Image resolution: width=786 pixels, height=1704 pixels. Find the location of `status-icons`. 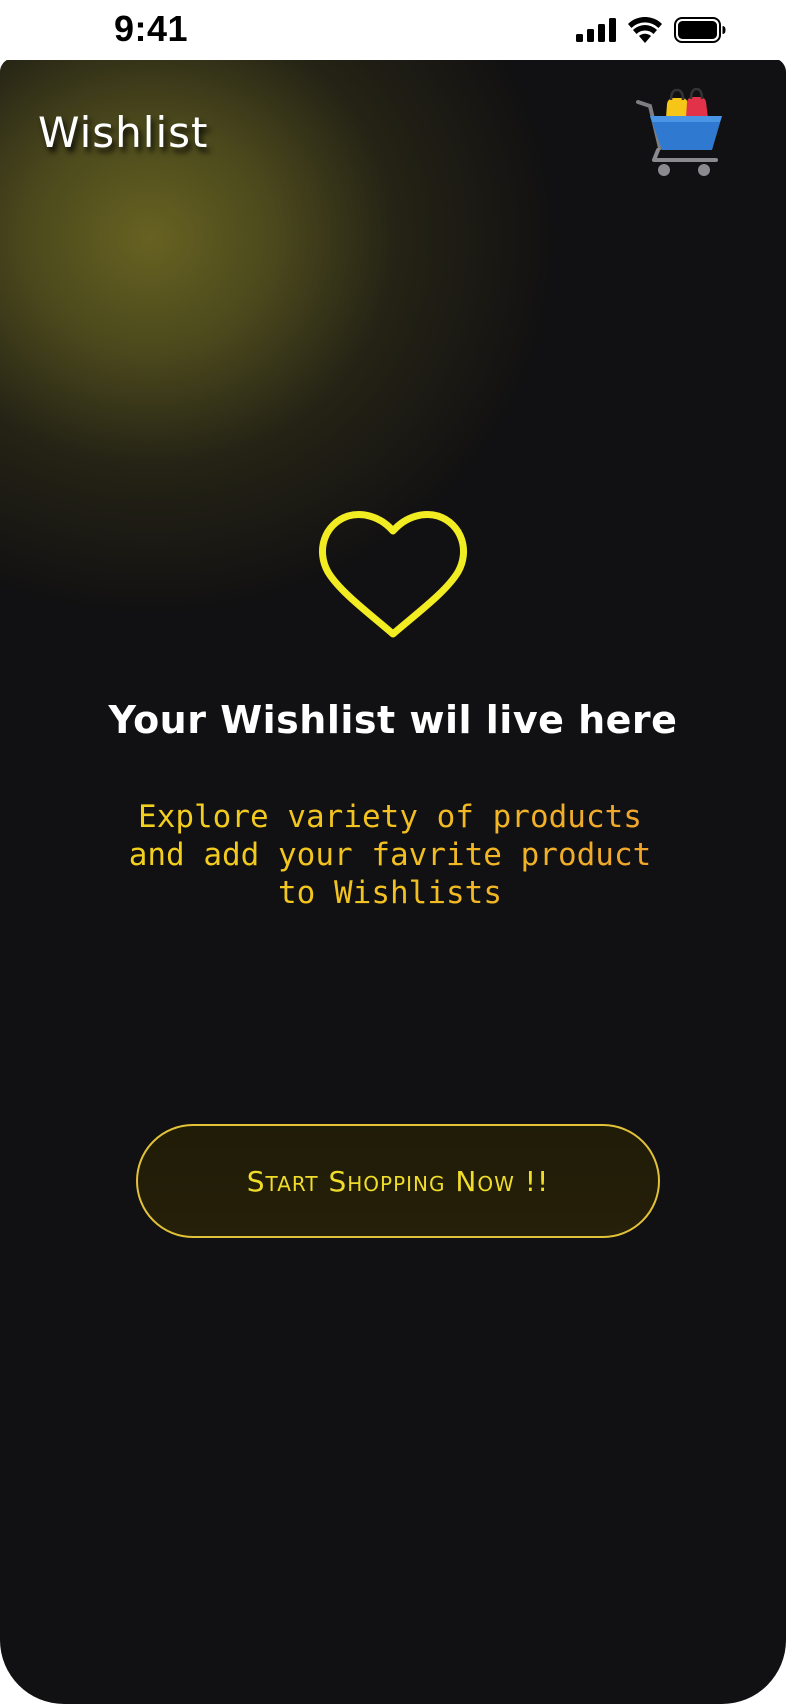

status-icons is located at coordinates (651, 31).